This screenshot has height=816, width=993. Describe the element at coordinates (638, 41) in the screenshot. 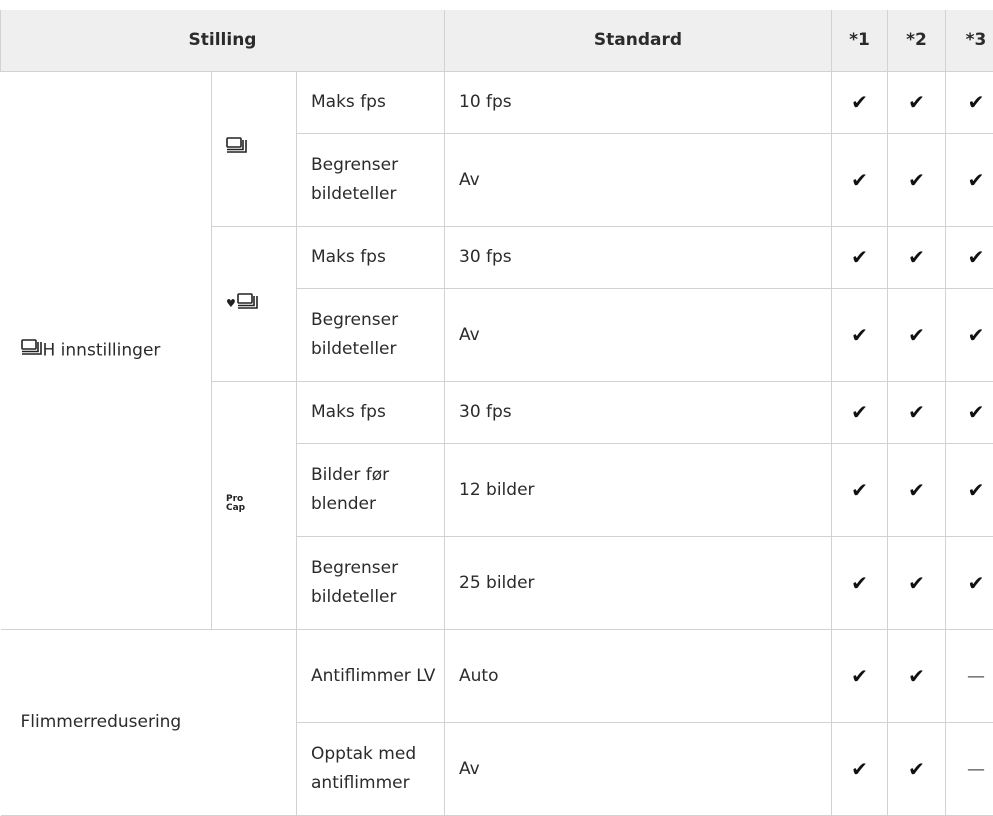

I see `header-standard: Standard` at that location.